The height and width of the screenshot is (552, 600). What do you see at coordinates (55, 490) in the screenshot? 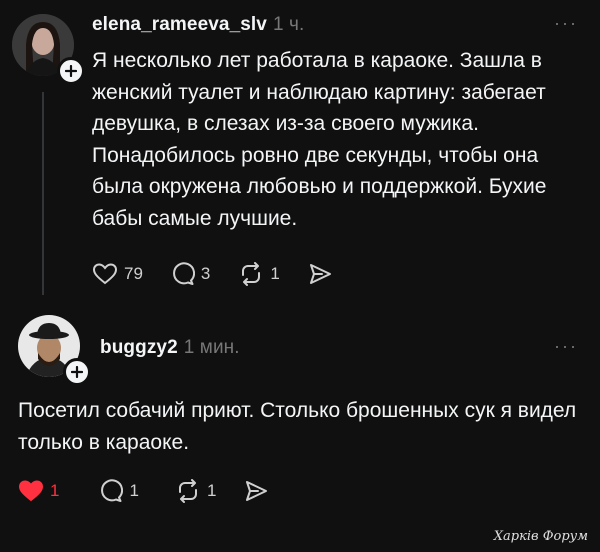
I see `like-count: 1` at bounding box center [55, 490].